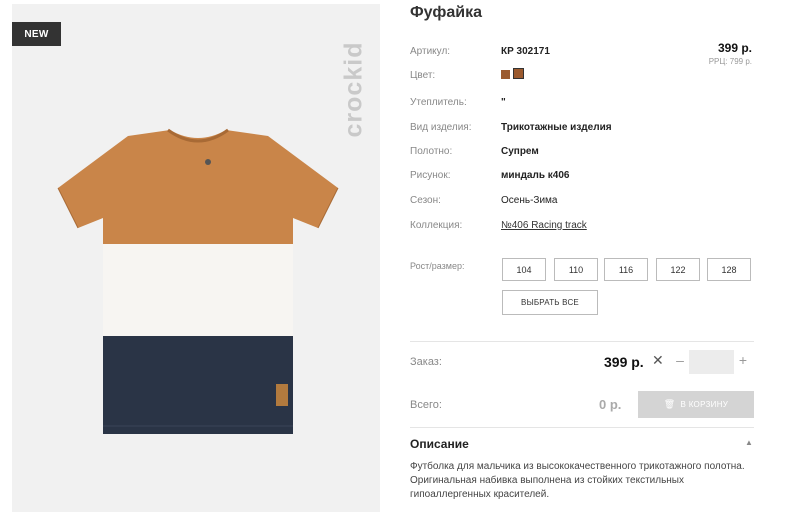  Describe the element at coordinates (498, 225) in the screenshot. I see `attr-collection: Коллекция: №406 Racing track` at that location.